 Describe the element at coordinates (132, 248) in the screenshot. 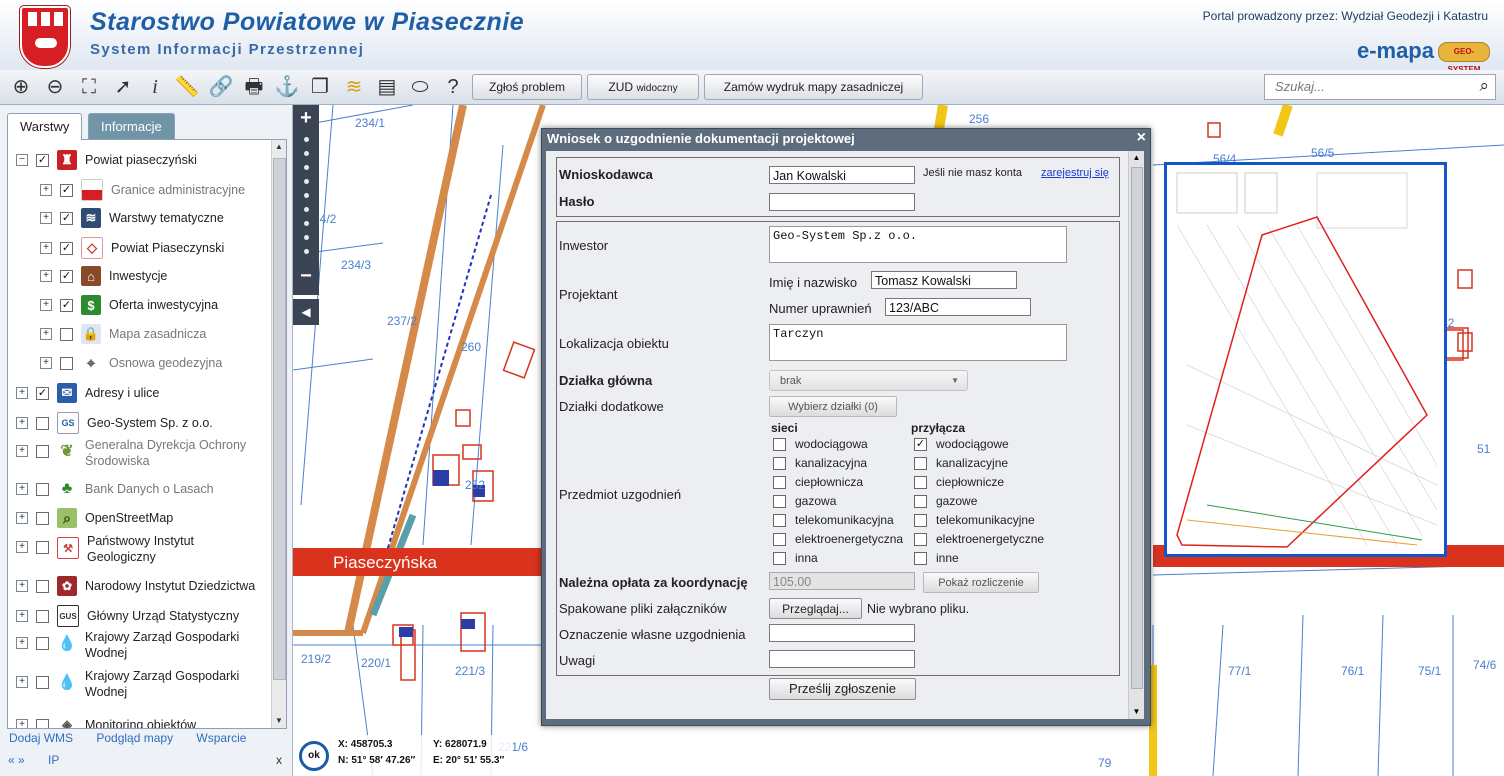

I see `layer-item: + ✓ ◇ Powiat Piaseczynski` at that location.